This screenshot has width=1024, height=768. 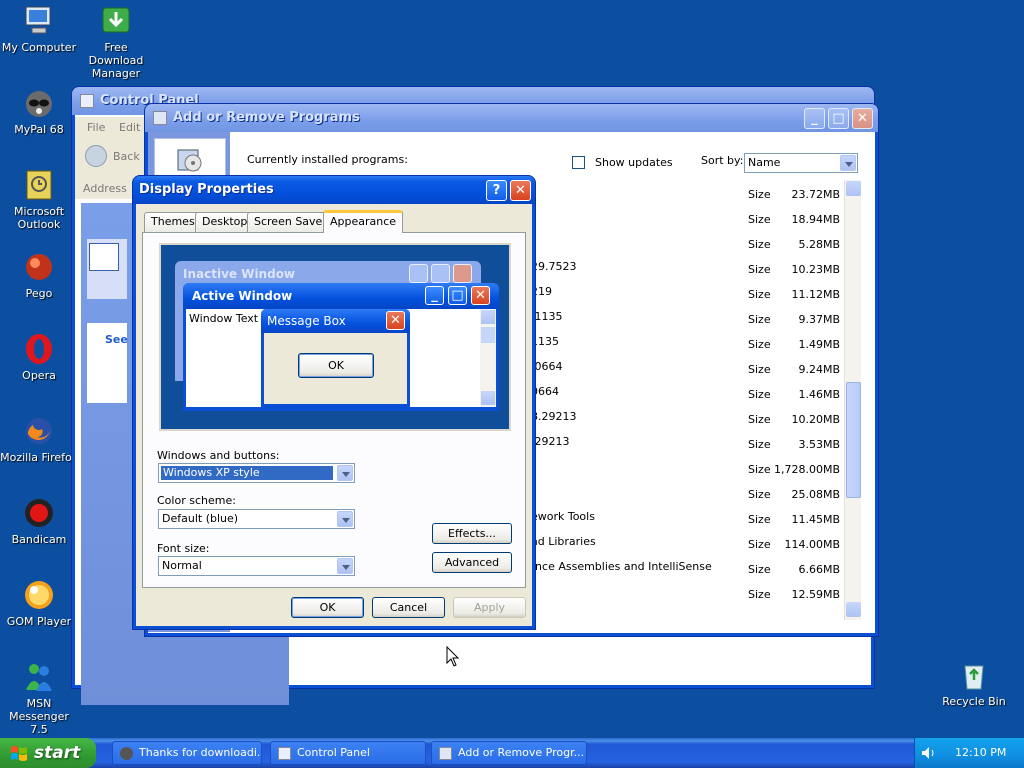 What do you see at coordinates (684, 244) in the screenshot?
I see `table-row: Size 5.28MB` at bounding box center [684, 244].